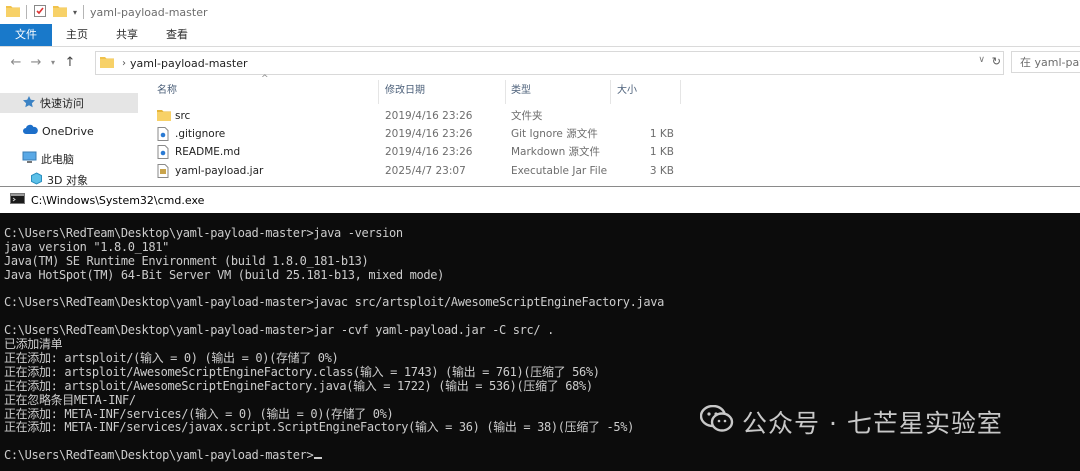 This screenshot has width=1080, height=471. I want to click on file-row-src: src 2019/4/16 23:26 文件夹, so click(420, 116).